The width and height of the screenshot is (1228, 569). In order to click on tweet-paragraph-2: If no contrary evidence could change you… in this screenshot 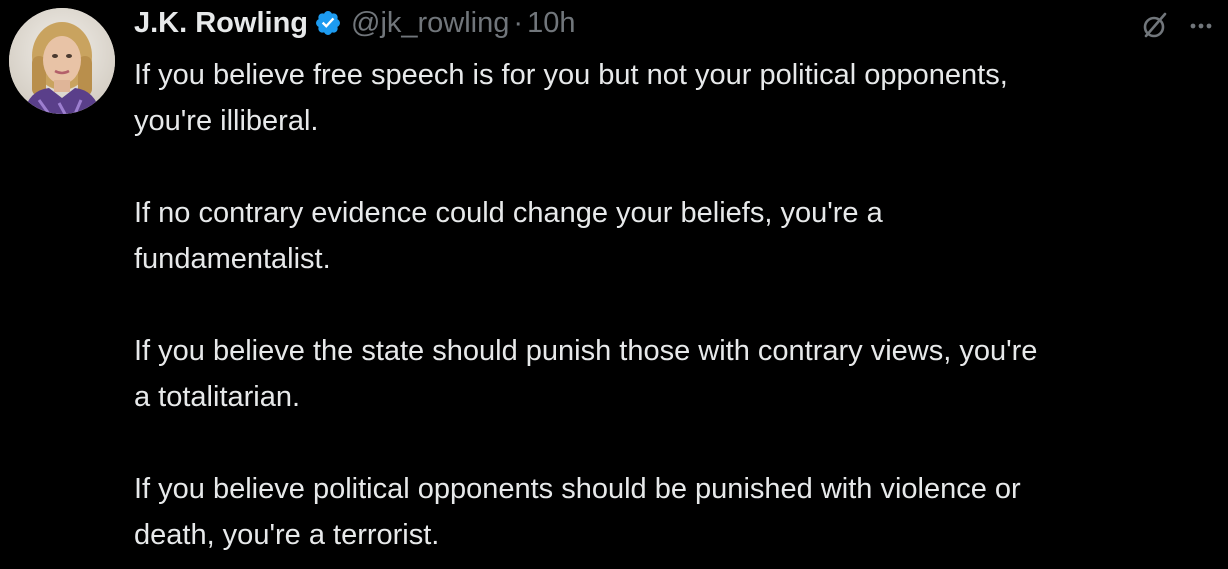, I will do `click(674, 236)`.